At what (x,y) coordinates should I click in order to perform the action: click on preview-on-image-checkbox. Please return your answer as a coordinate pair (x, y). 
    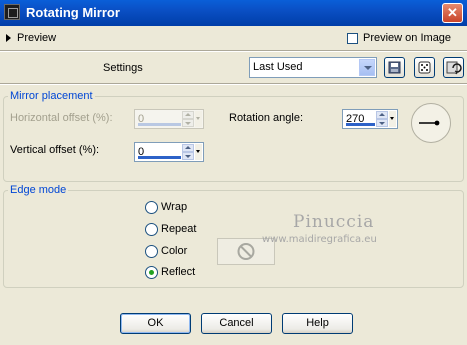
    Looking at the image, I should click on (352, 38).